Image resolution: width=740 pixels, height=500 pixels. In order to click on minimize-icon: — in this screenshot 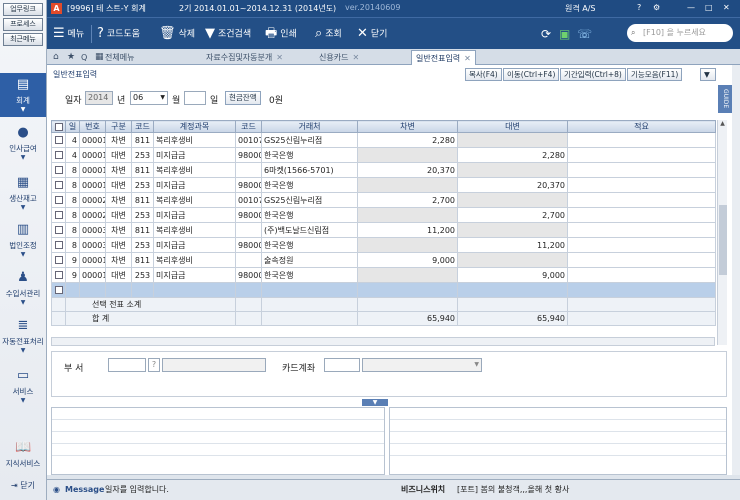, I will do `click(691, 7)`.